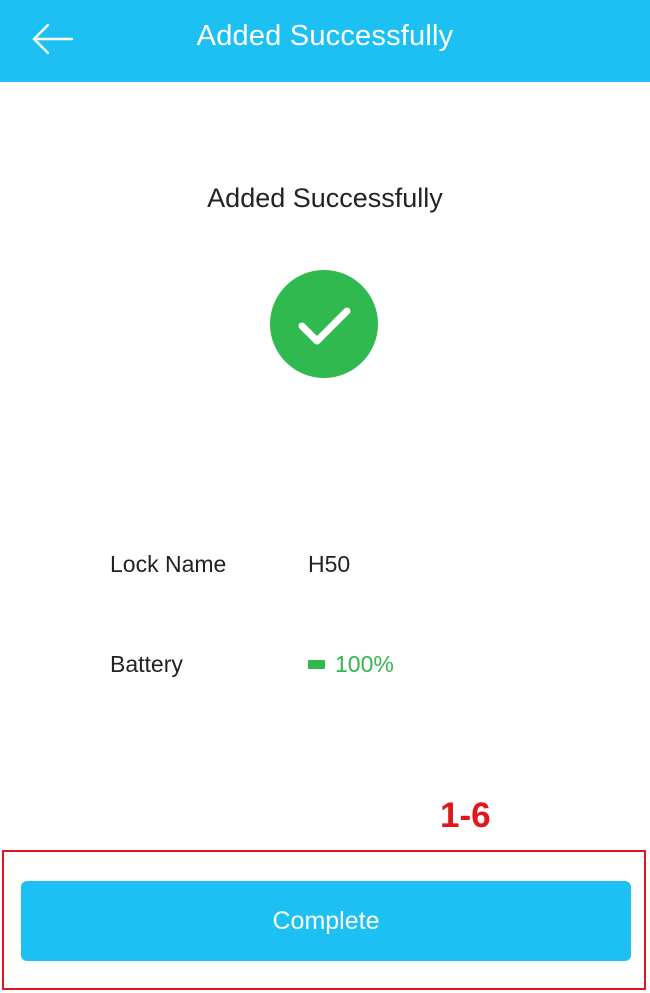  I want to click on lock-name-value: H50, so click(329, 564).